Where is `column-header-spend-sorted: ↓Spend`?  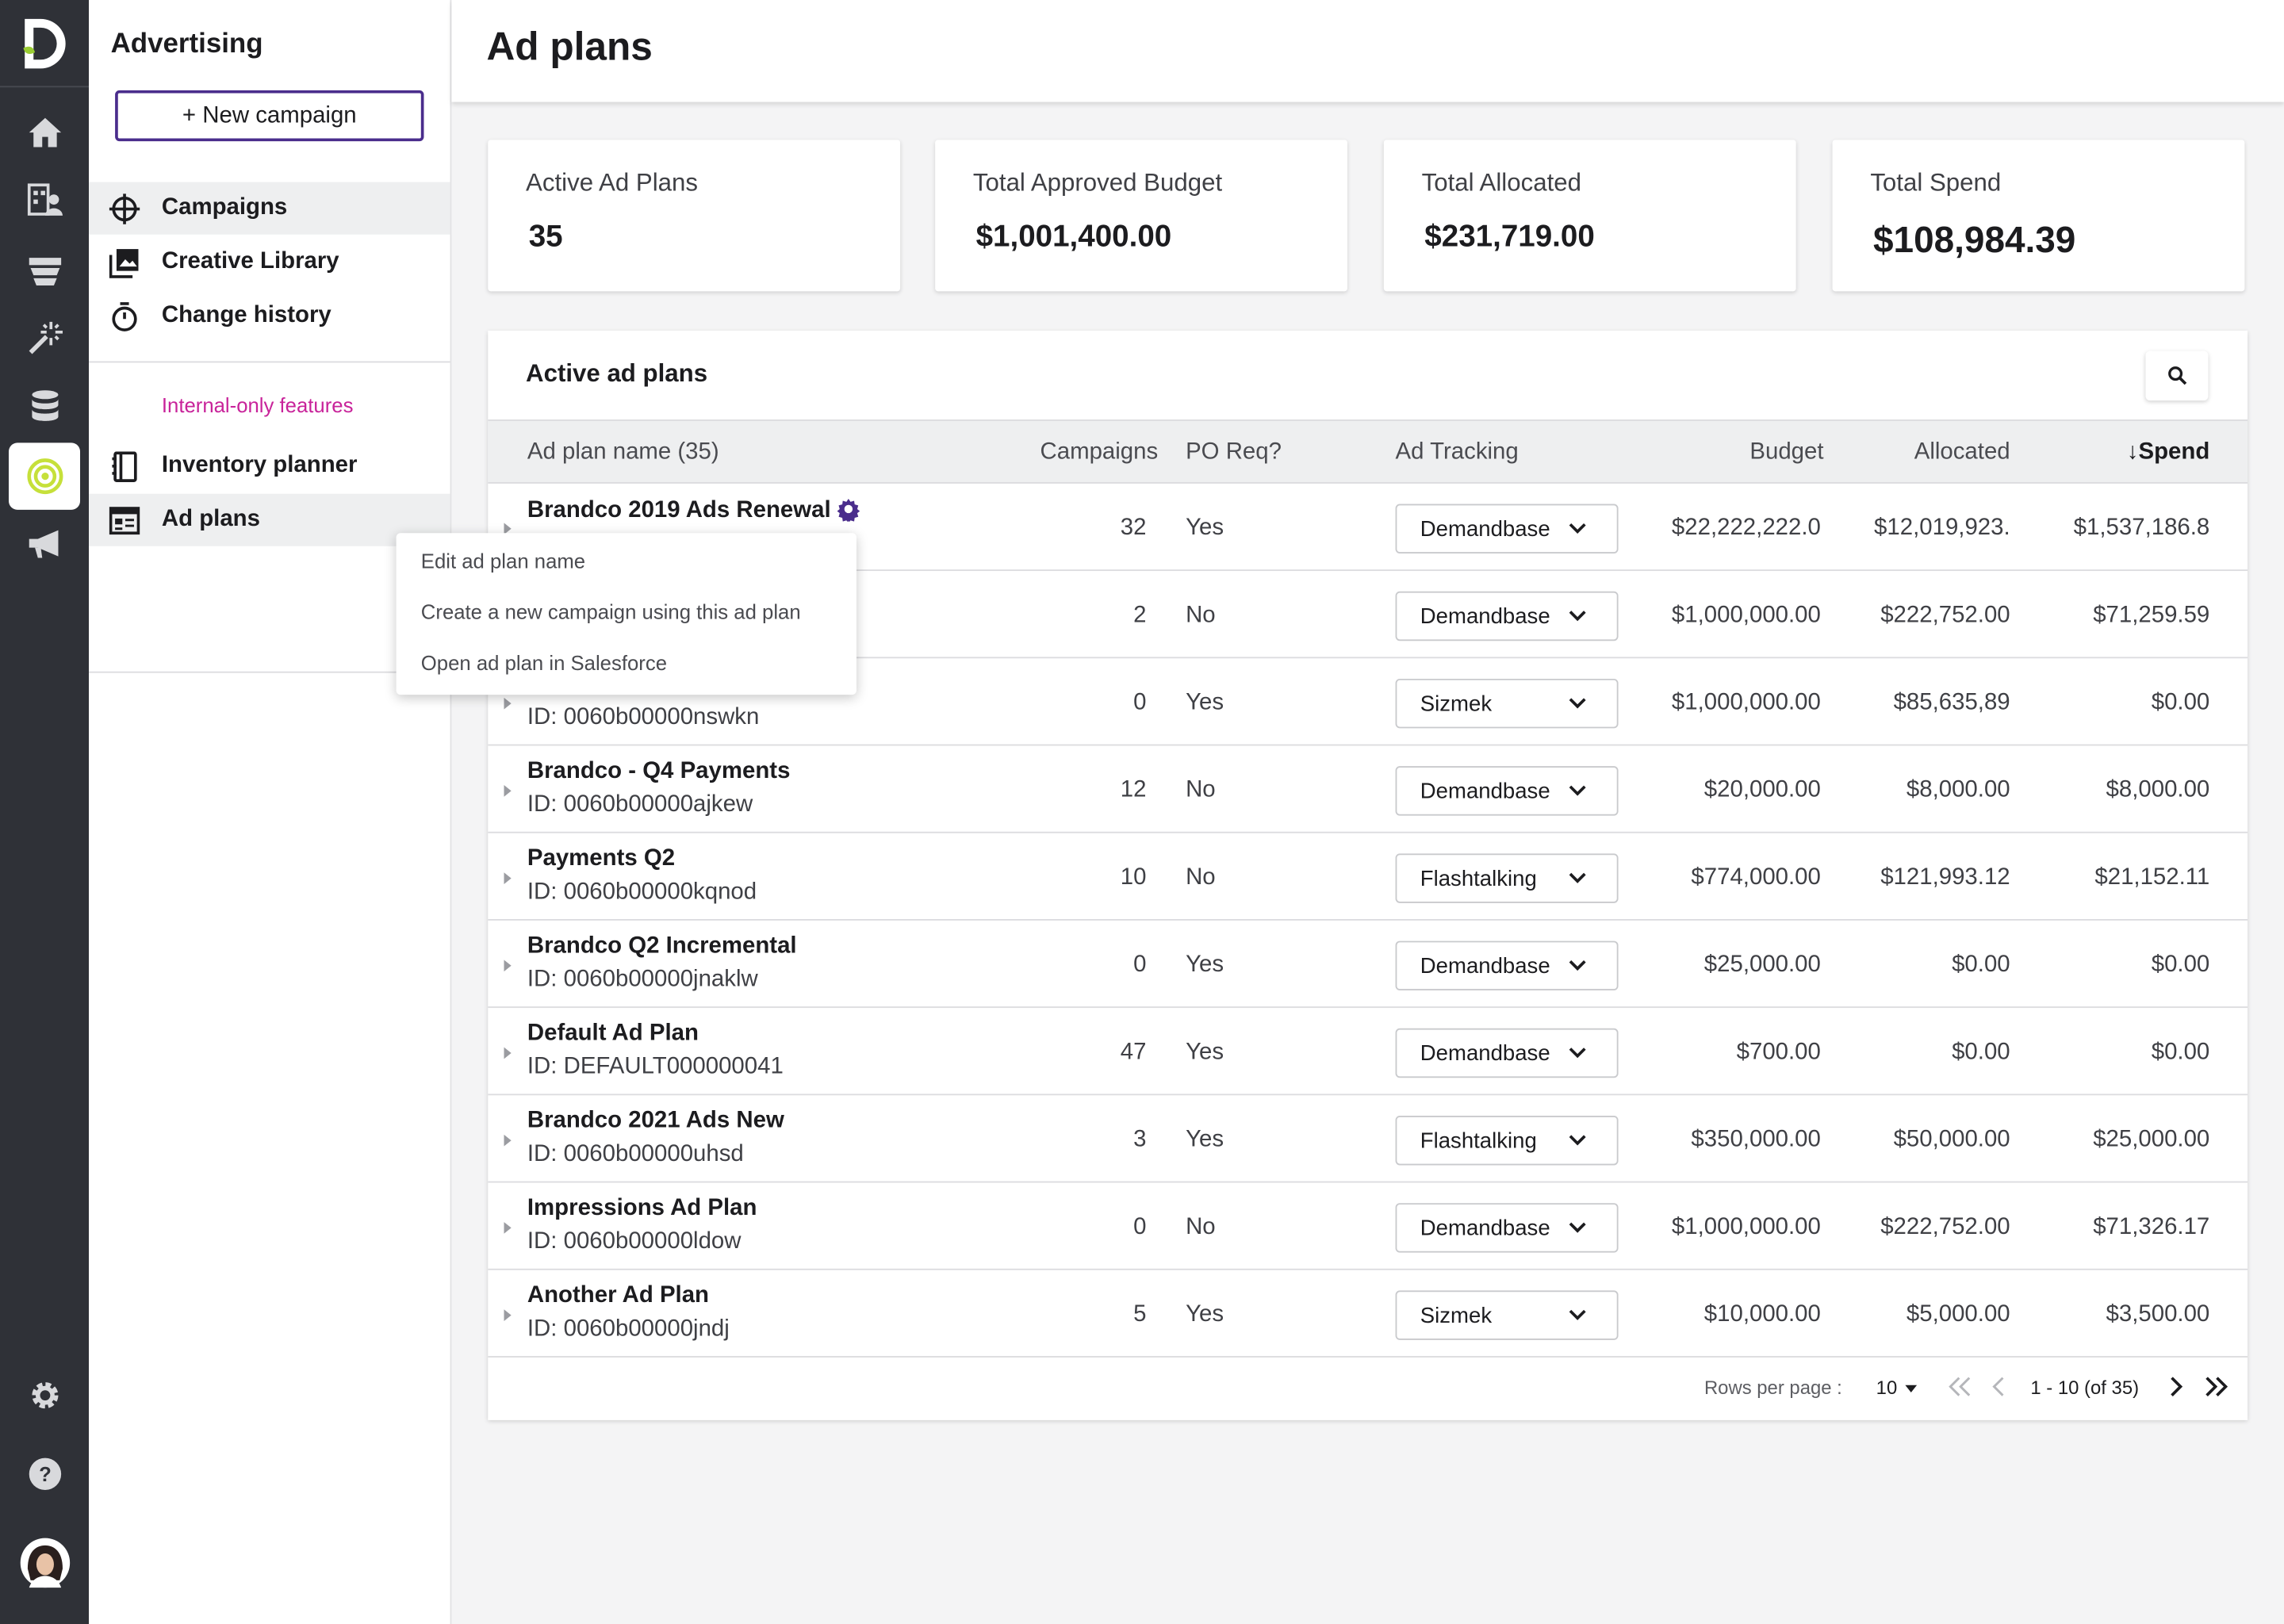
column-header-spend-sorted: ↓Spend is located at coordinates (2168, 453).